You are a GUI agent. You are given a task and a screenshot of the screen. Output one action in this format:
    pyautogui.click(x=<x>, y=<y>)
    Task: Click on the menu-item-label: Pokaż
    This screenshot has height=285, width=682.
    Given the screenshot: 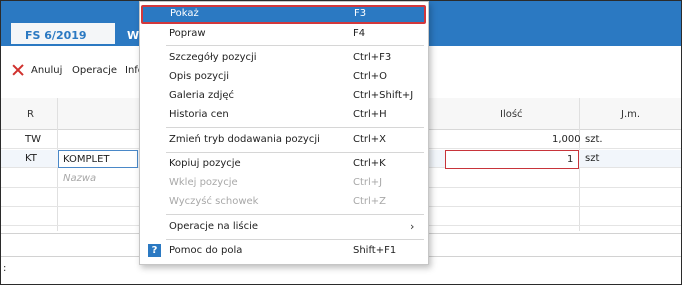 What is the action you would take?
    pyautogui.click(x=184, y=13)
    